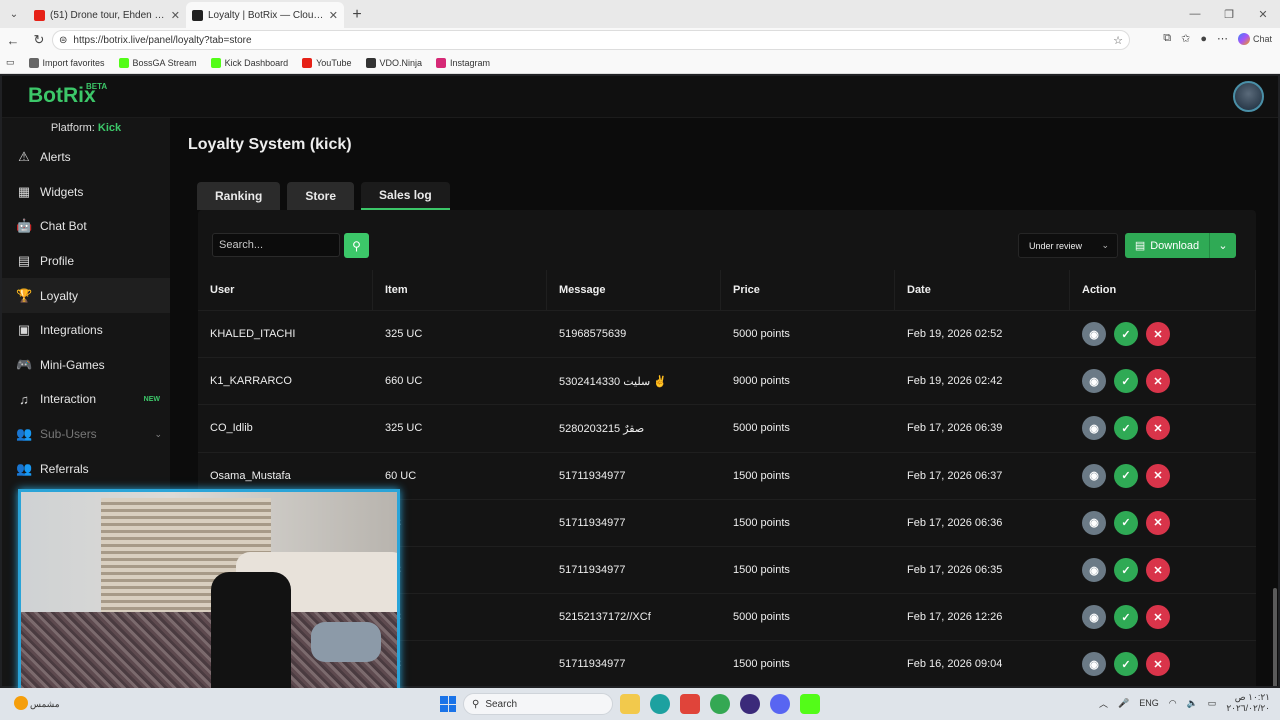 The image size is (1280, 720). Describe the element at coordinates (955, 570) in the screenshot. I see `cell-date: Feb 17, 2026 06:35` at that location.